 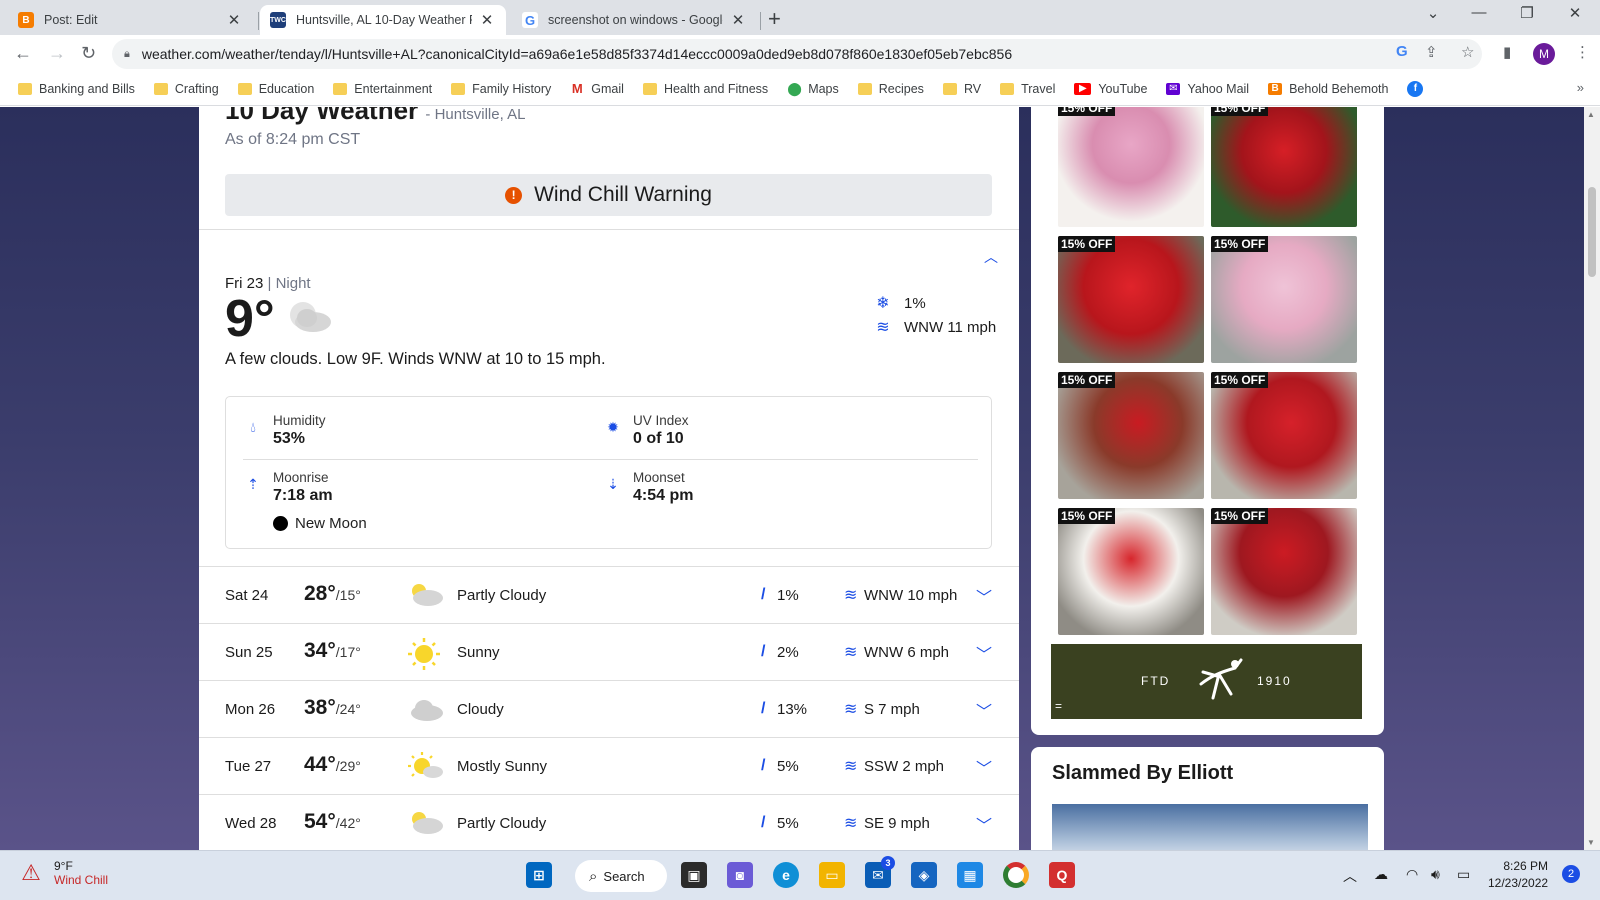 I want to click on article-card: Slammed By Elliott, so click(x=1207, y=798).